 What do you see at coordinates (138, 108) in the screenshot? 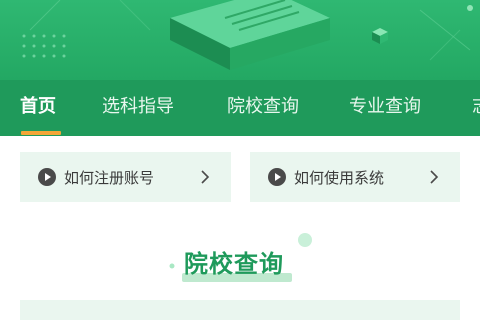
I see `nav-item-subject-guide: 选科指导` at bounding box center [138, 108].